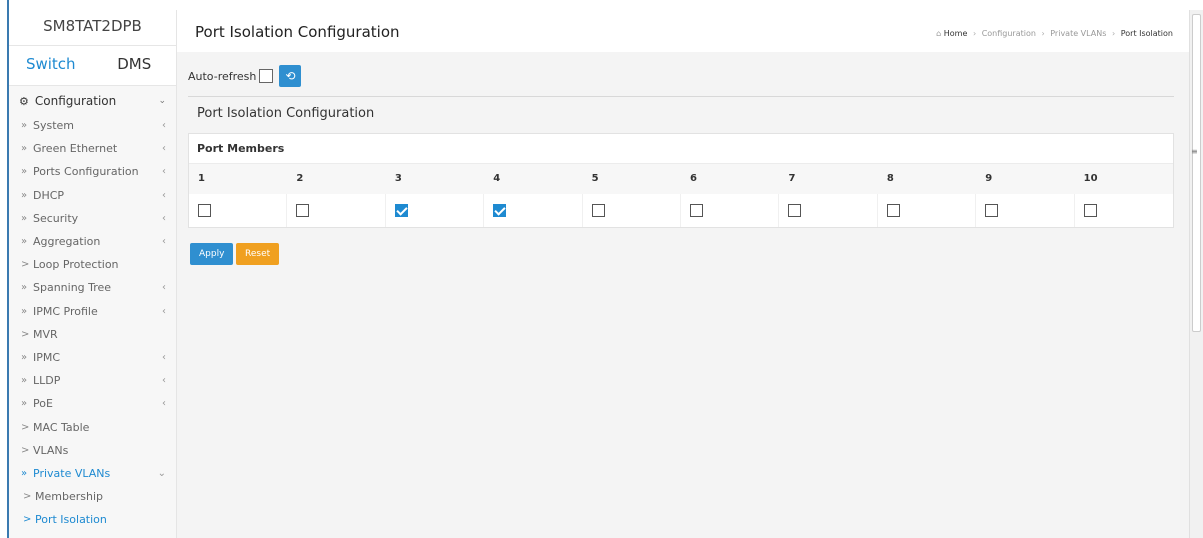 The image size is (1203, 538). Describe the element at coordinates (681, 96) in the screenshot. I see `divider` at that location.